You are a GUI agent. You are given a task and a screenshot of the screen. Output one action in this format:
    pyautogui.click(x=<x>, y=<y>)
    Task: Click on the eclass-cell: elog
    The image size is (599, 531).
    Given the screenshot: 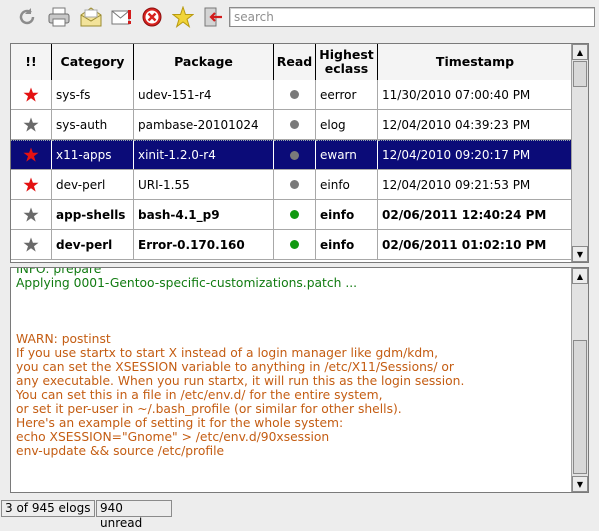 What is the action you would take?
    pyautogui.click(x=347, y=124)
    